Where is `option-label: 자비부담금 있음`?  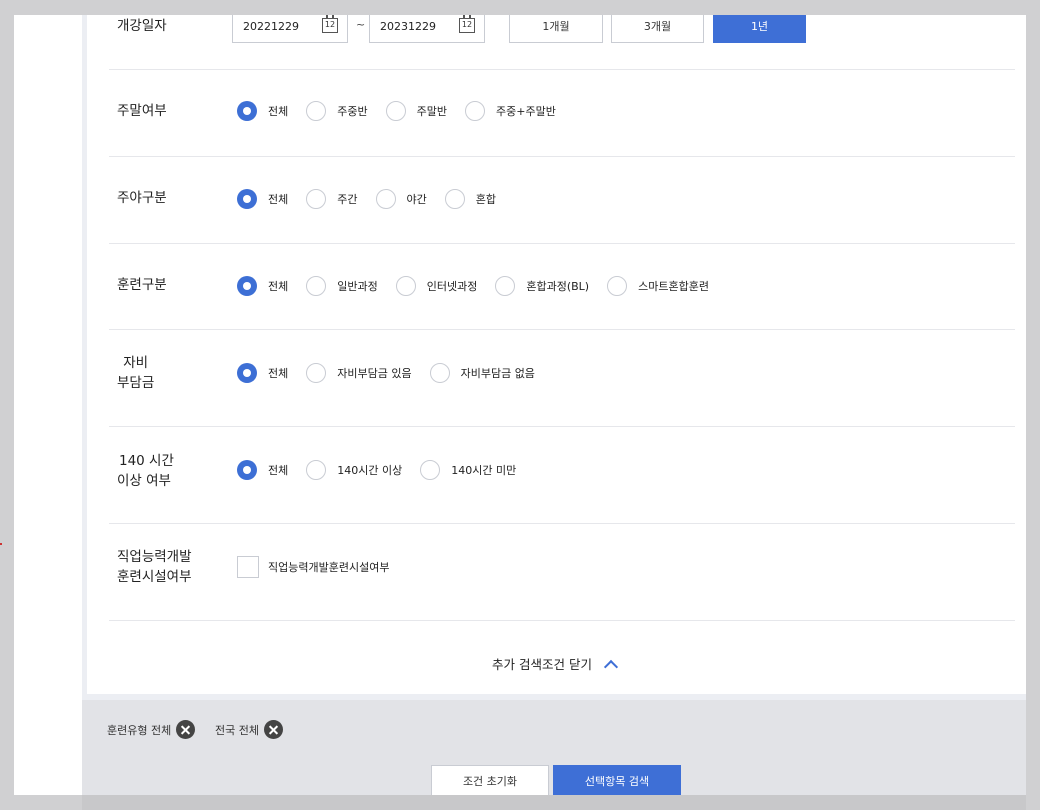 option-label: 자비부담금 있음 is located at coordinates (374, 373).